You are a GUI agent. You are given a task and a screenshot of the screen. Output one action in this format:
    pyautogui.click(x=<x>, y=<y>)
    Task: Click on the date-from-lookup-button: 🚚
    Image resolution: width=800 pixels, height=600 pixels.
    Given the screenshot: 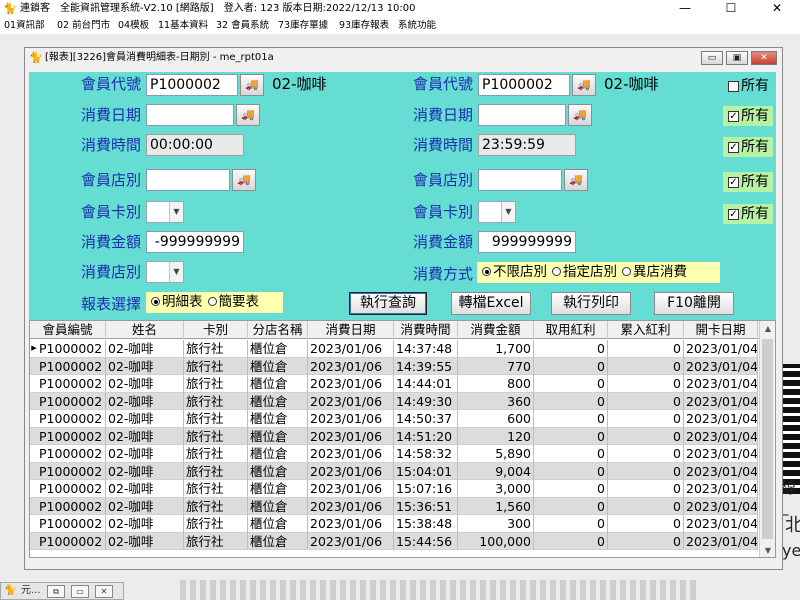 What is the action you would take?
    pyautogui.click(x=248, y=115)
    